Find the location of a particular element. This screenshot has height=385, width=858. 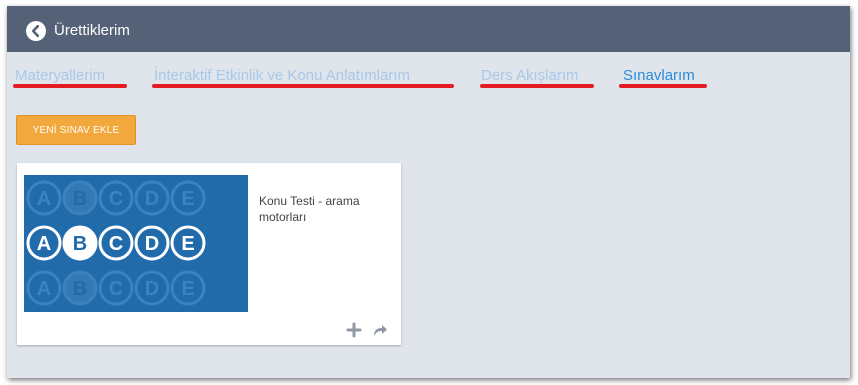

share-arrow-icon is located at coordinates (380, 330).